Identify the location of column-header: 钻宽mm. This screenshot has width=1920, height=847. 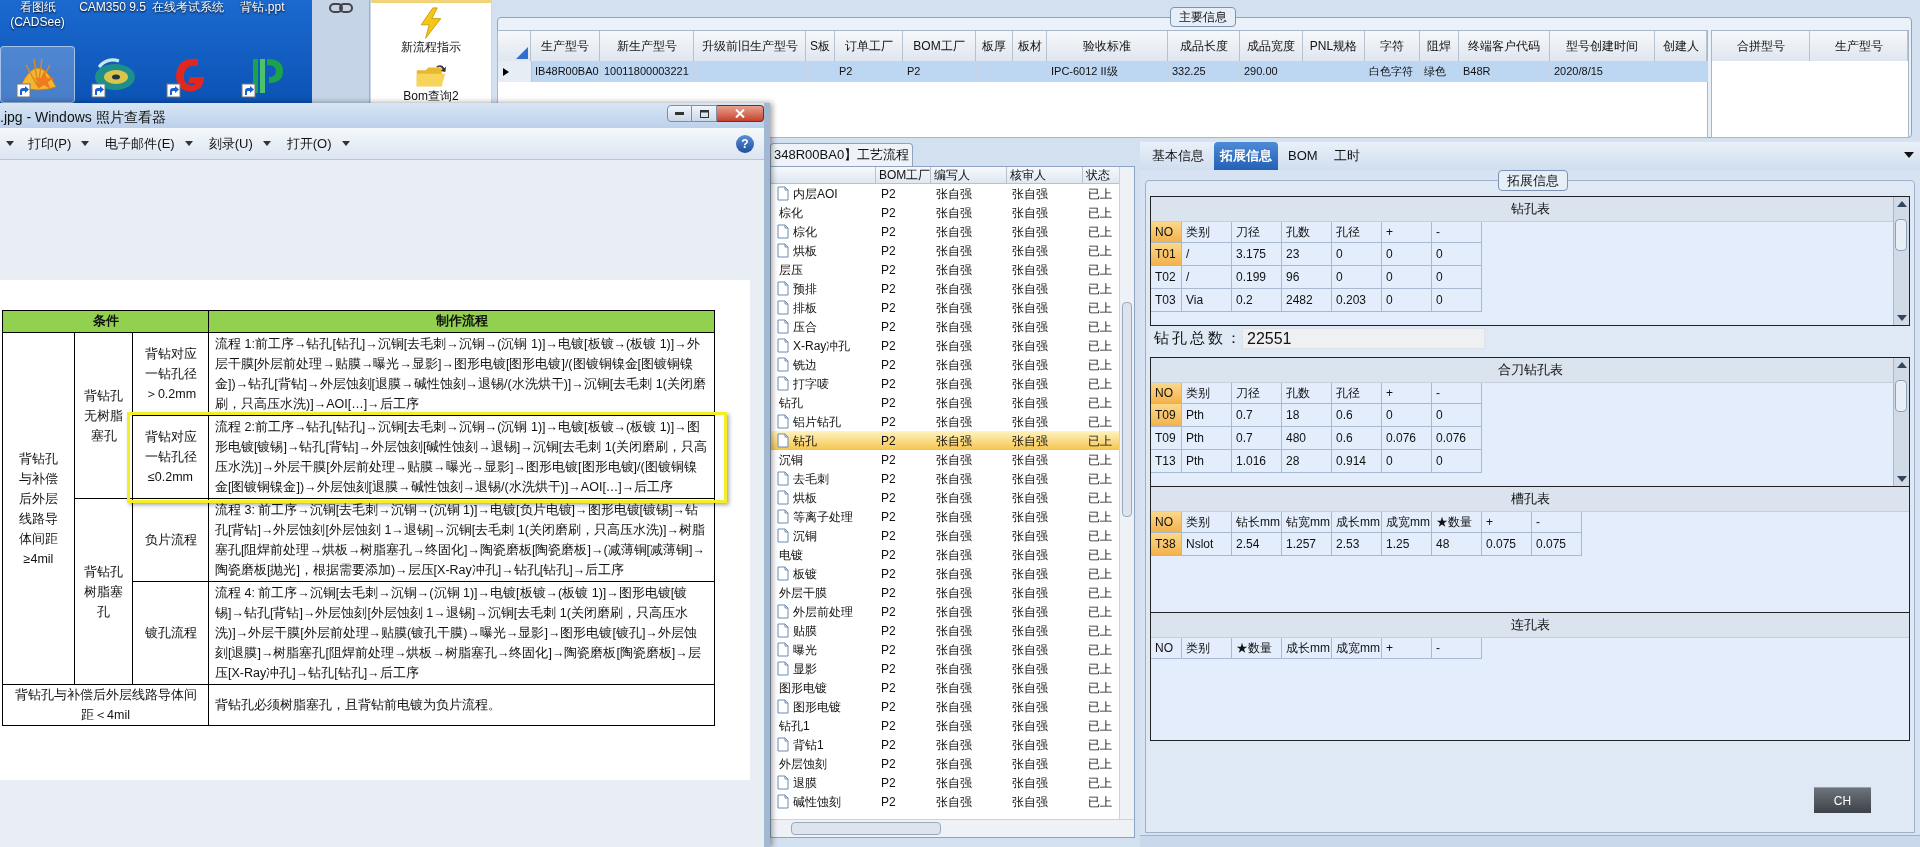
(1307, 522).